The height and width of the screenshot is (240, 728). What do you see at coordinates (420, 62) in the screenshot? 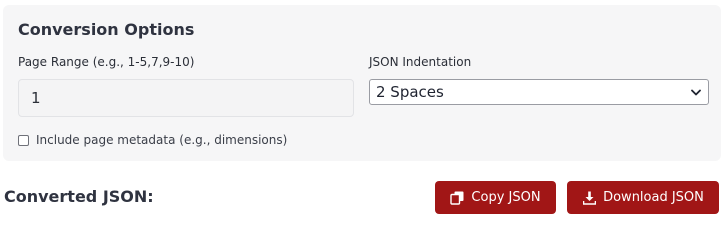
I see `json-indentation-label: JSON Indentation` at bounding box center [420, 62].